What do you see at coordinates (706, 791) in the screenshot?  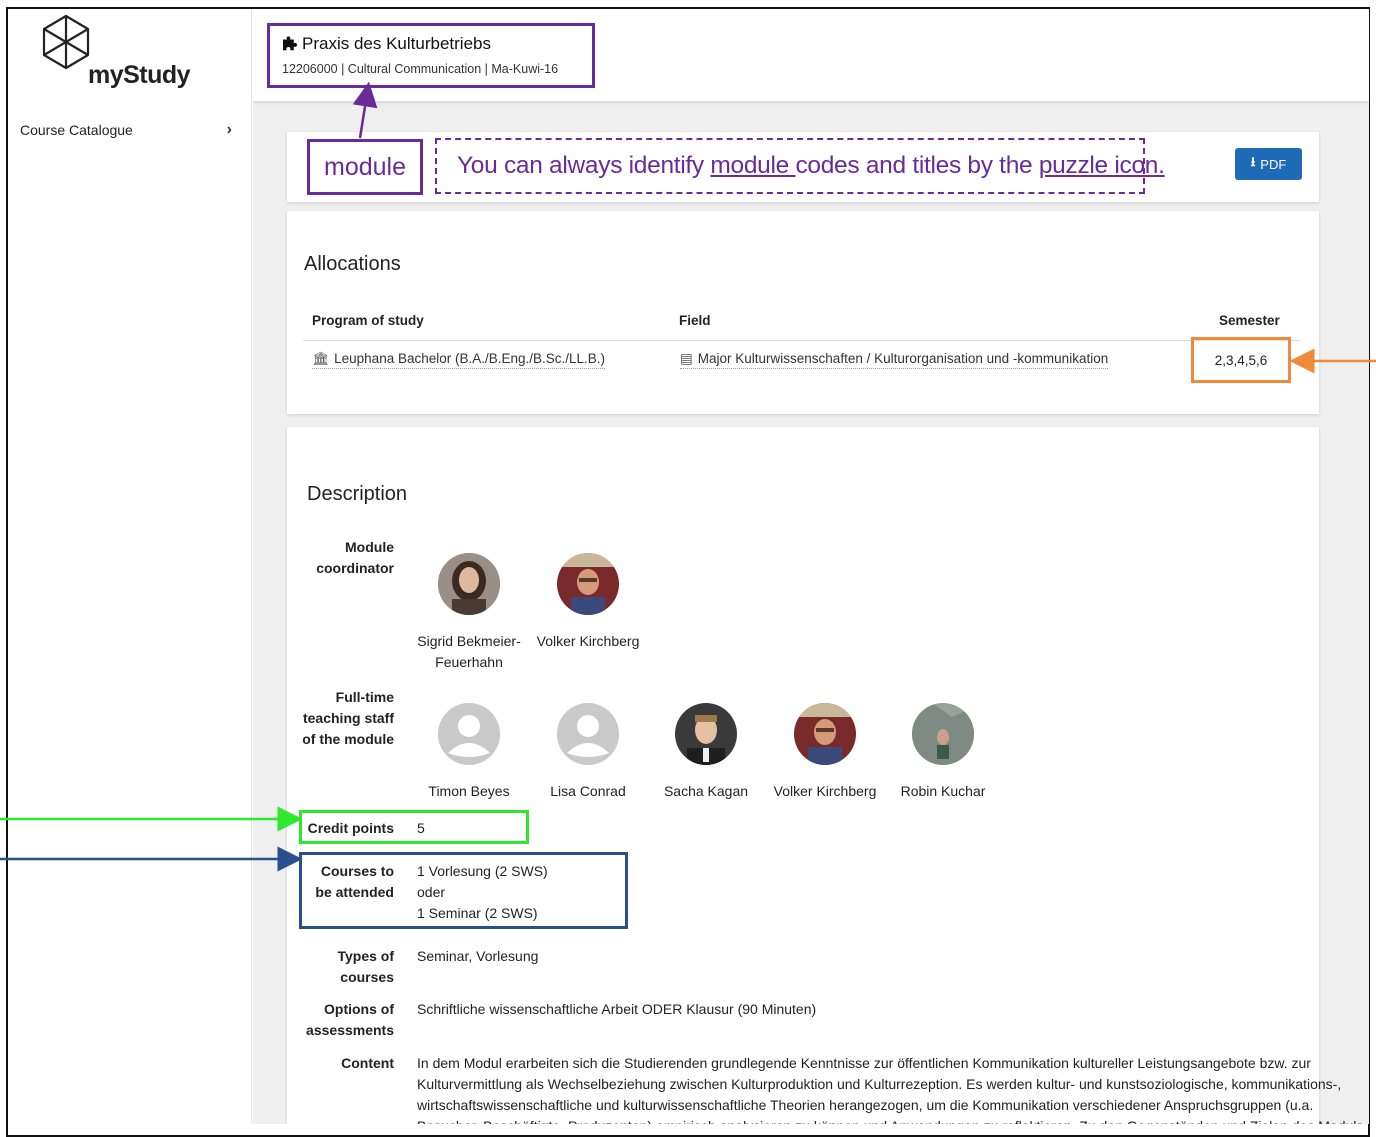 I see `staff-name: Sacha Kagan` at bounding box center [706, 791].